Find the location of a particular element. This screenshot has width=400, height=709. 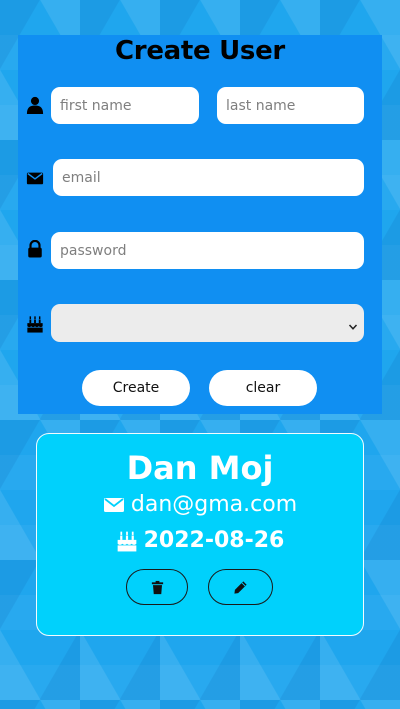

birthdate-select is located at coordinates (207, 323).